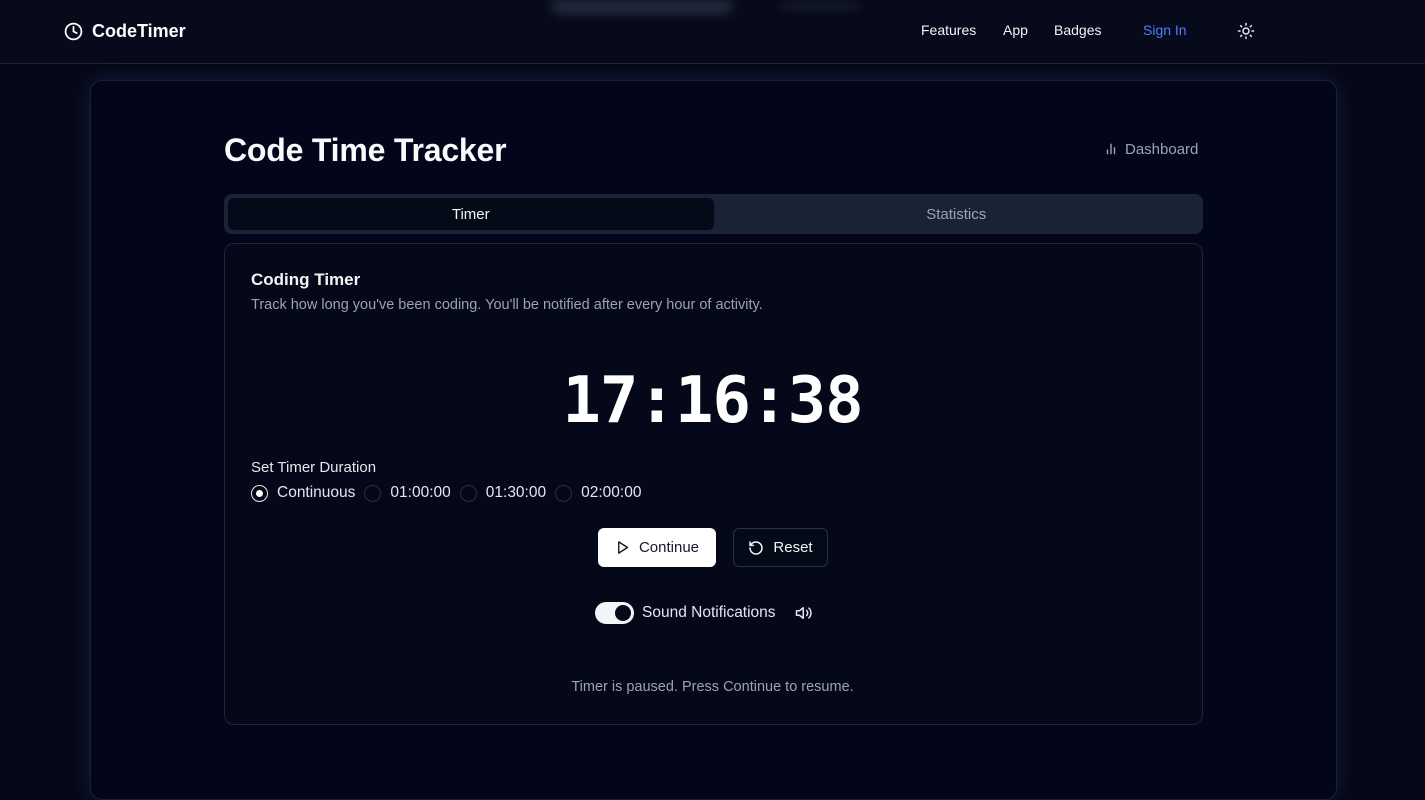 The height and width of the screenshot is (800, 1425). I want to click on duration-label: Set Timer Duration, so click(314, 467).